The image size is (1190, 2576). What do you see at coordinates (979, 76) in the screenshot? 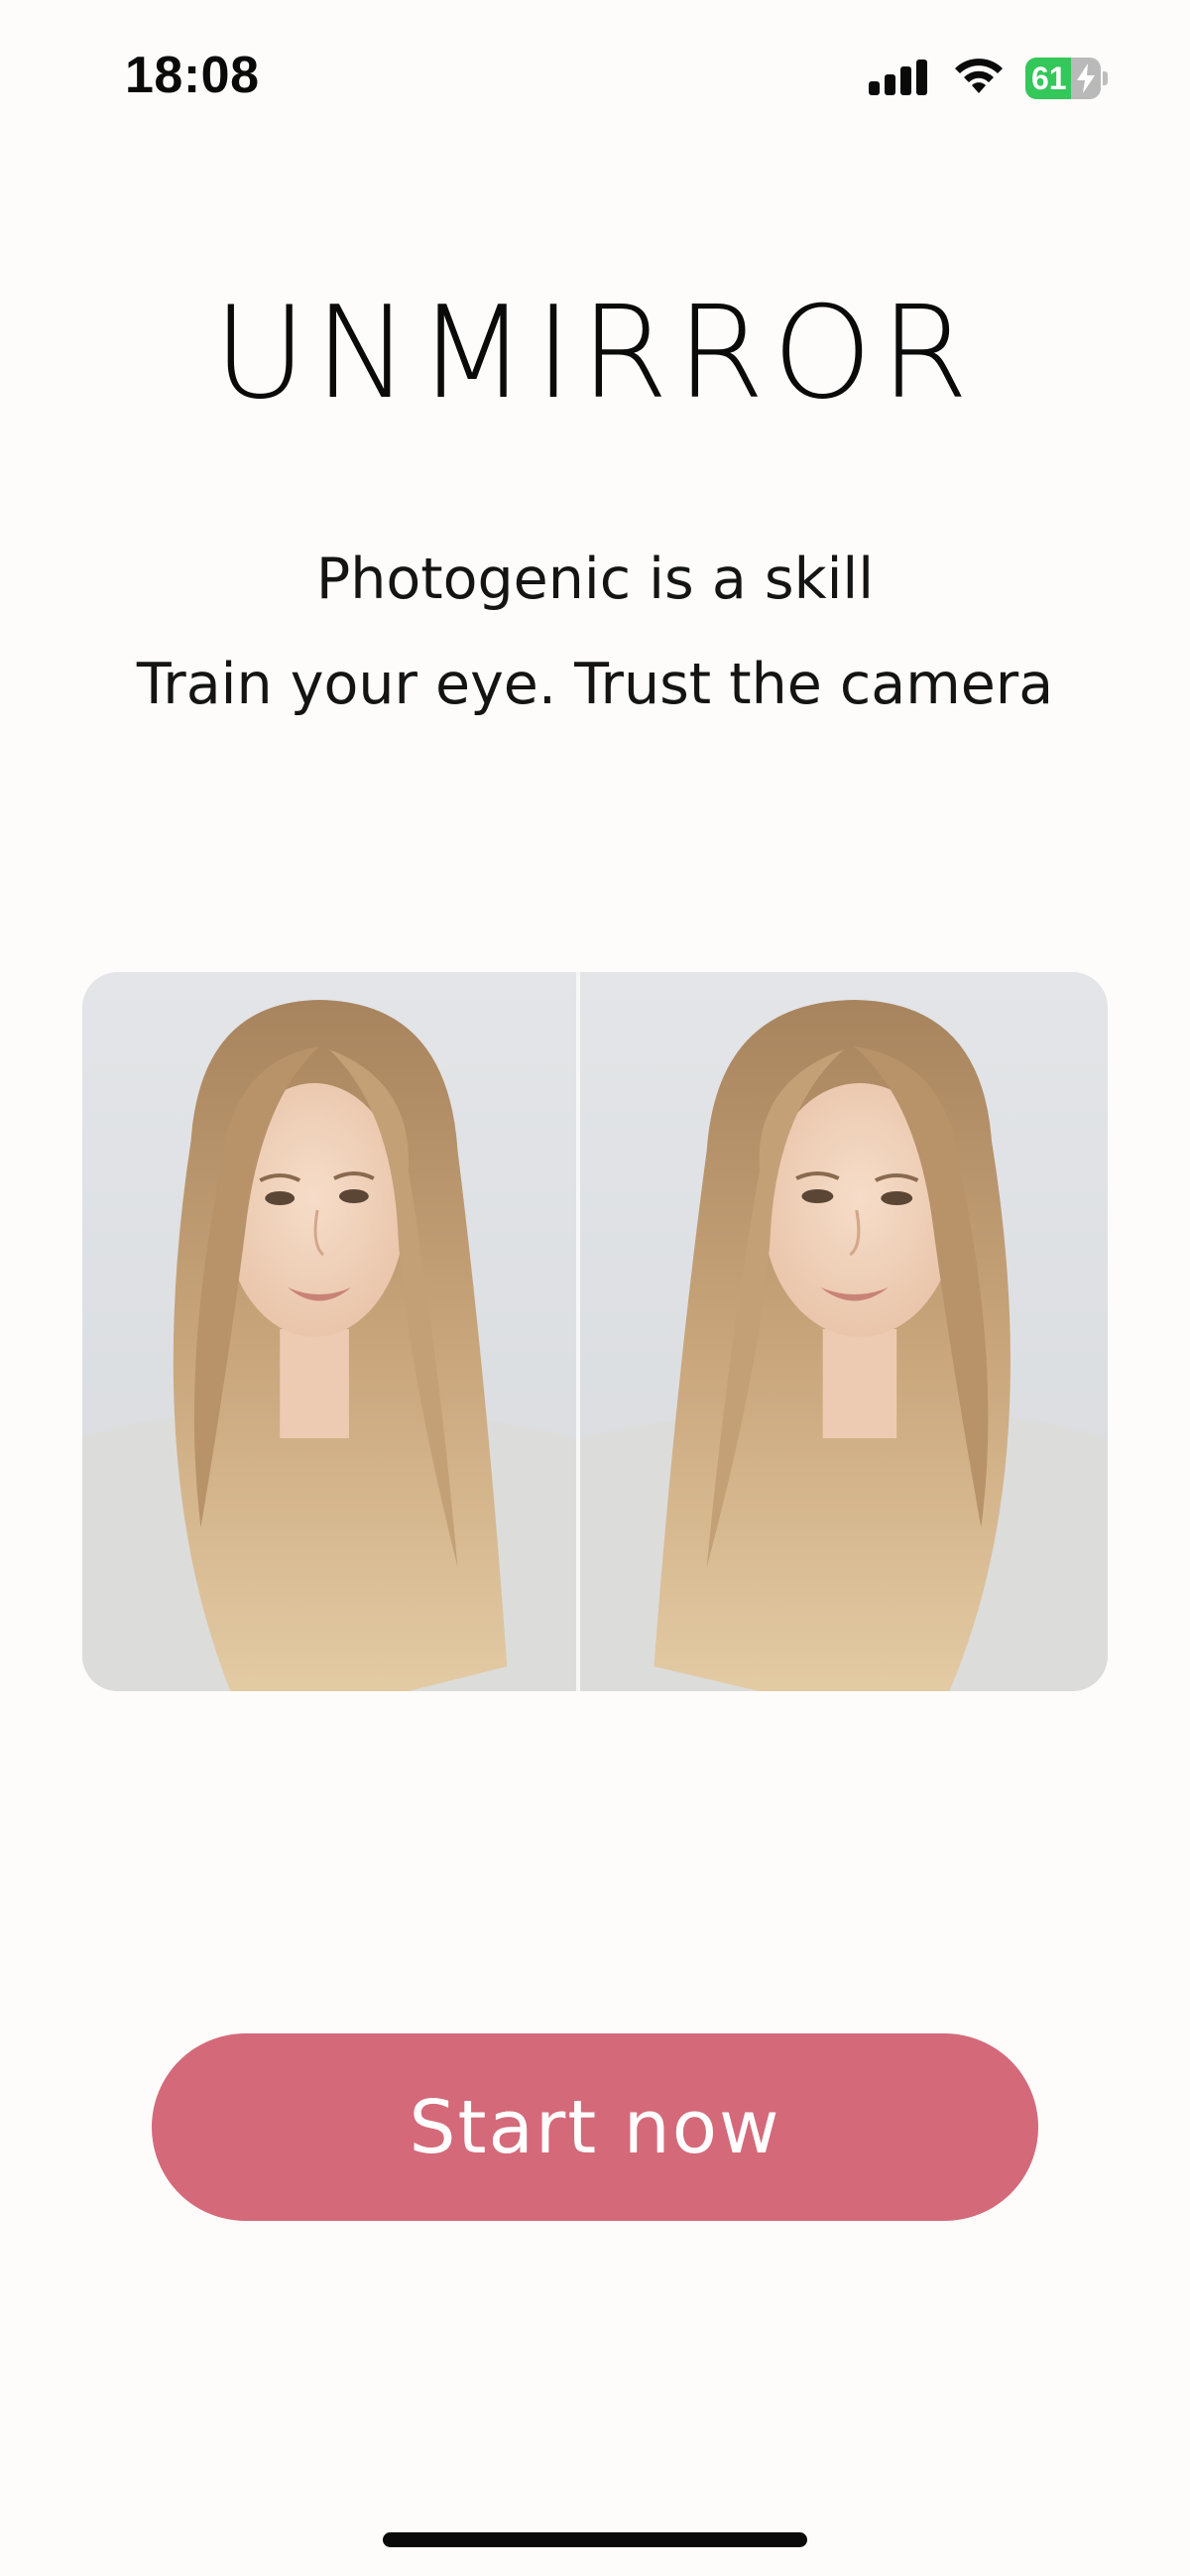
I see `wifi-icon` at bounding box center [979, 76].